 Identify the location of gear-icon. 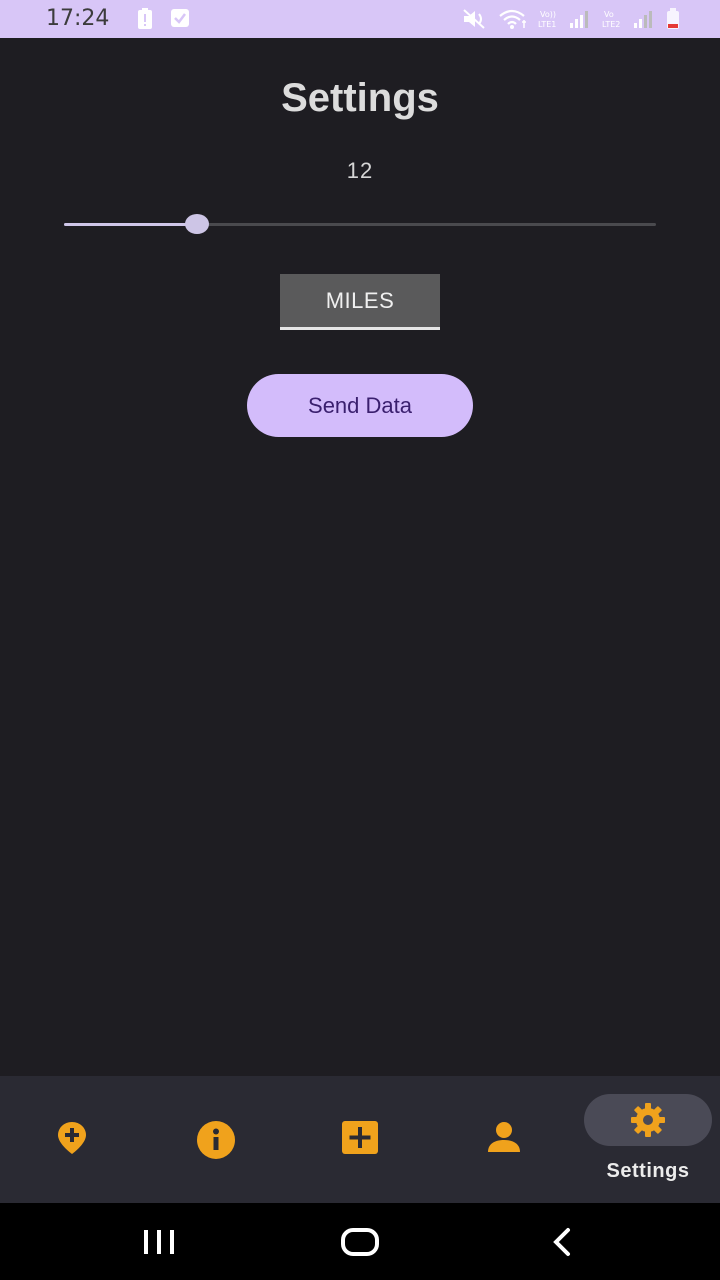
(648, 1122).